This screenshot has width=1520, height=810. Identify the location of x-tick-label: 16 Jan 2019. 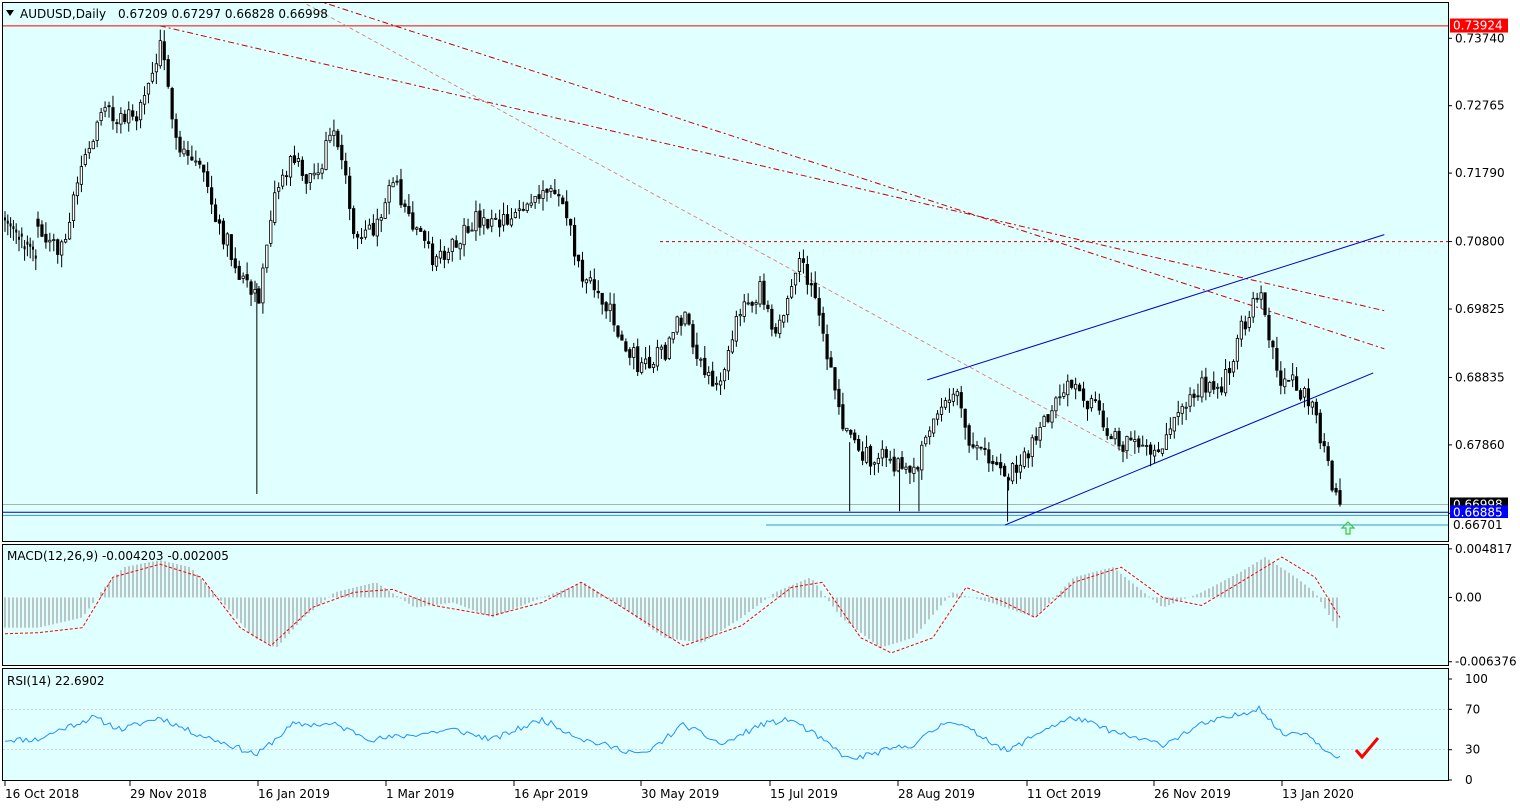
(294, 794).